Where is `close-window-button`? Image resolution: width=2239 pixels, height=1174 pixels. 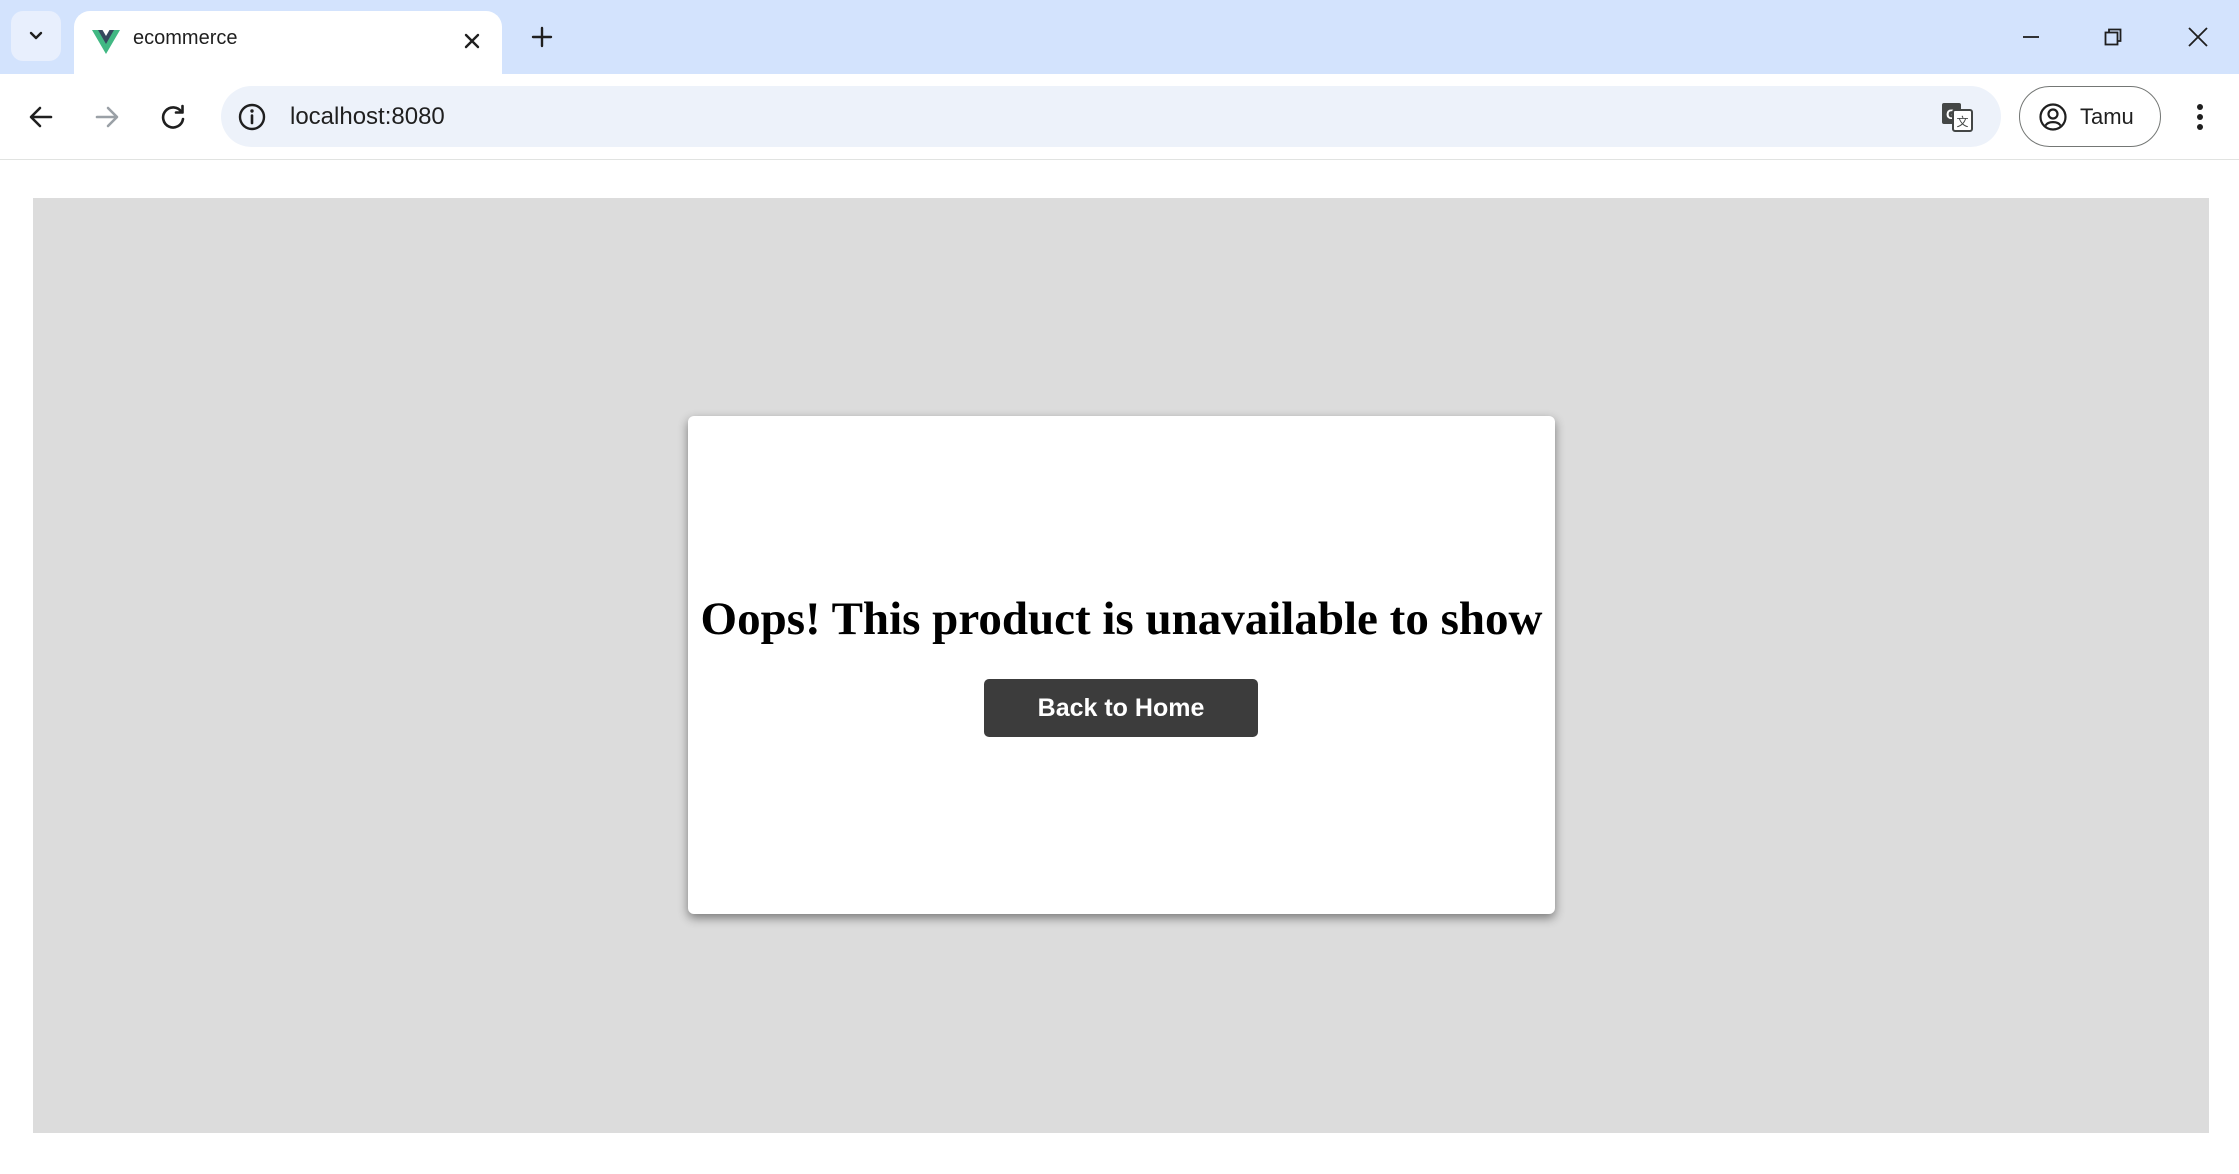
close-window-button is located at coordinates (2198, 37).